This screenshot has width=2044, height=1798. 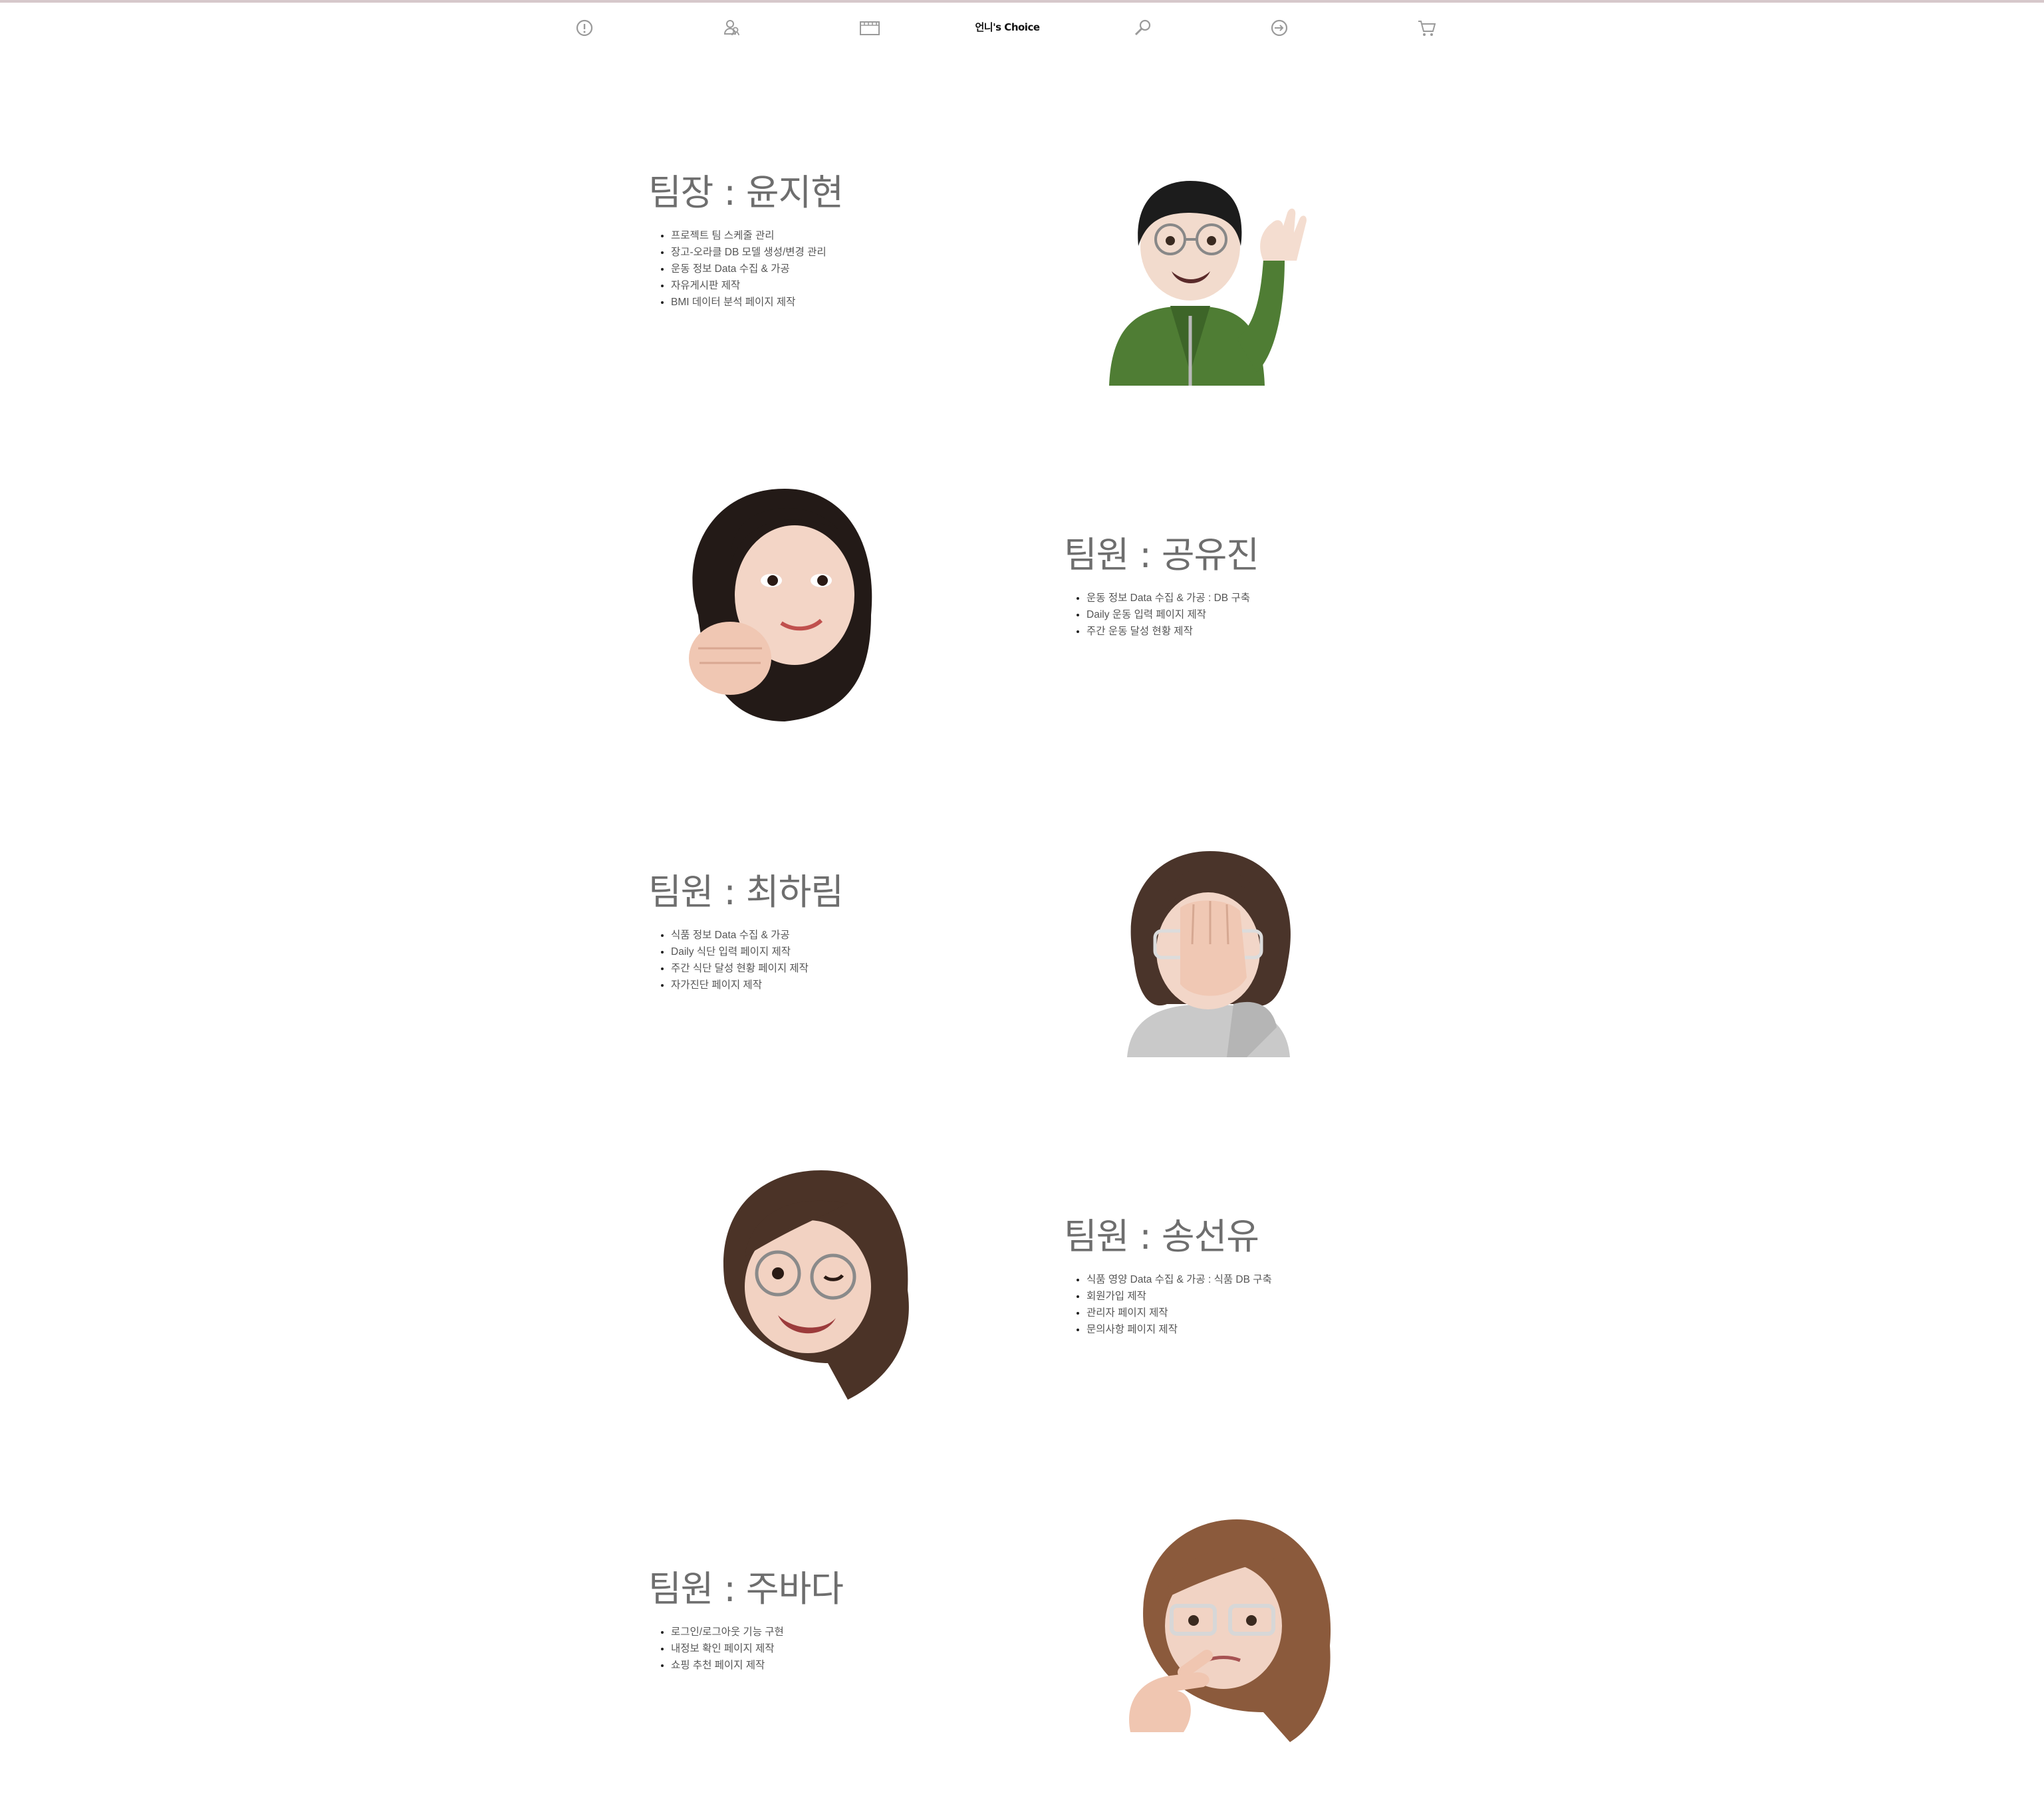 I want to click on nav-search-button, so click(x=1143, y=28).